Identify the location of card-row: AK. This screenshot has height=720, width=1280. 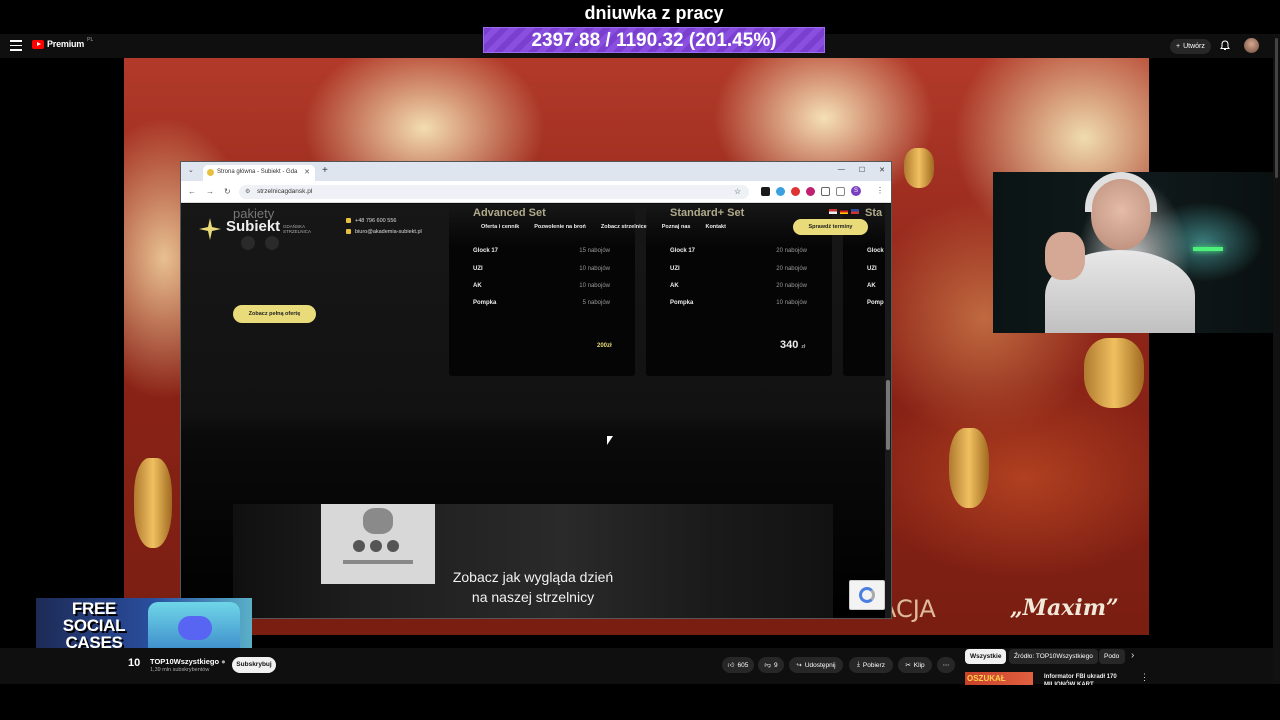
(877, 286).